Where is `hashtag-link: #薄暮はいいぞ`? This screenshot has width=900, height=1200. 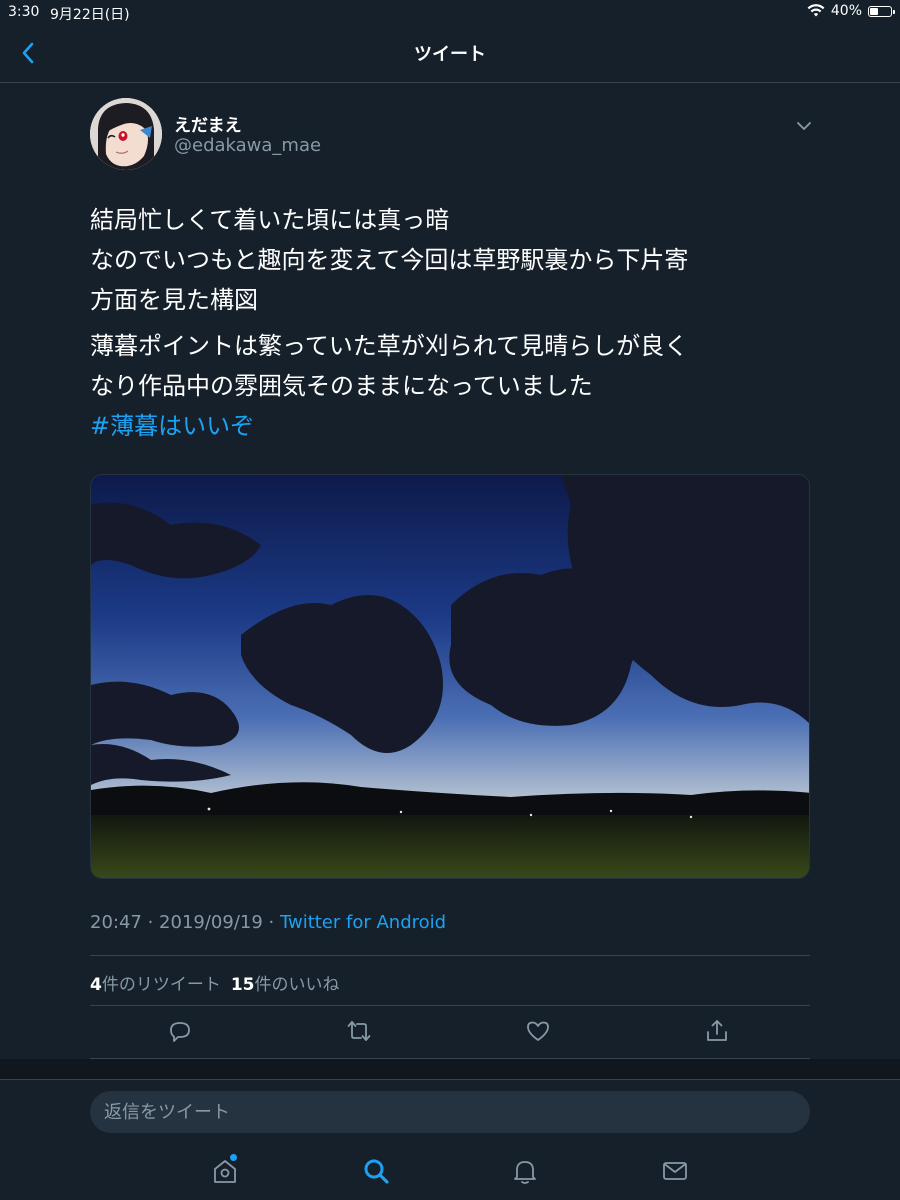
hashtag-link: #薄暮はいいぞ is located at coordinates (172, 426).